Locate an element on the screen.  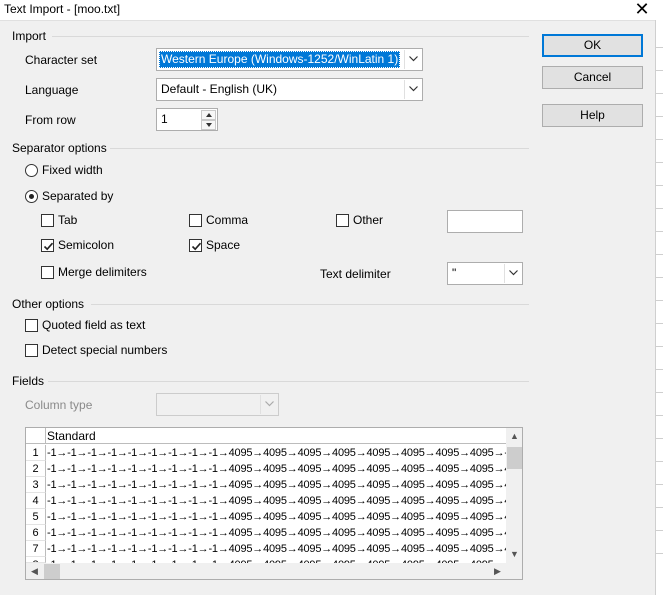
from-row-label: From row is located at coordinates (50, 120).